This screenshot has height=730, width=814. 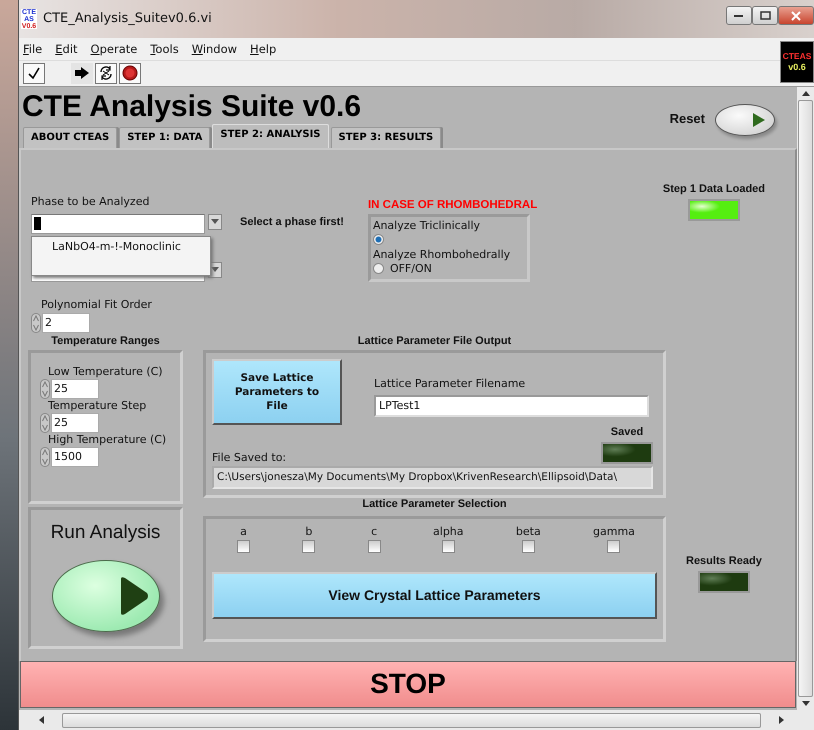 What do you see at coordinates (66, 49) in the screenshot?
I see `menu-item: Edit` at bounding box center [66, 49].